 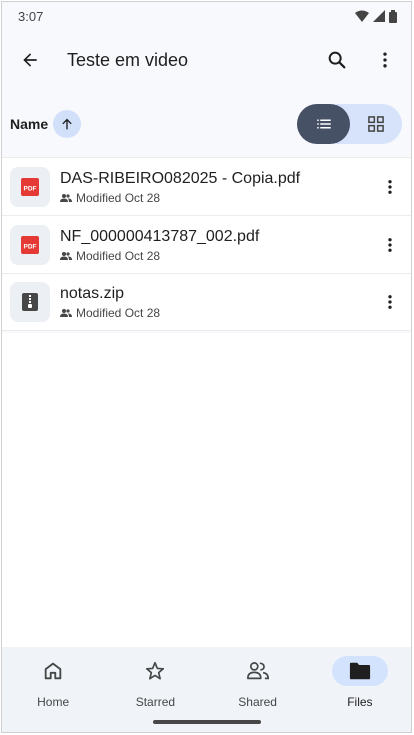 I want to click on sort-direction-button, so click(x=67, y=124).